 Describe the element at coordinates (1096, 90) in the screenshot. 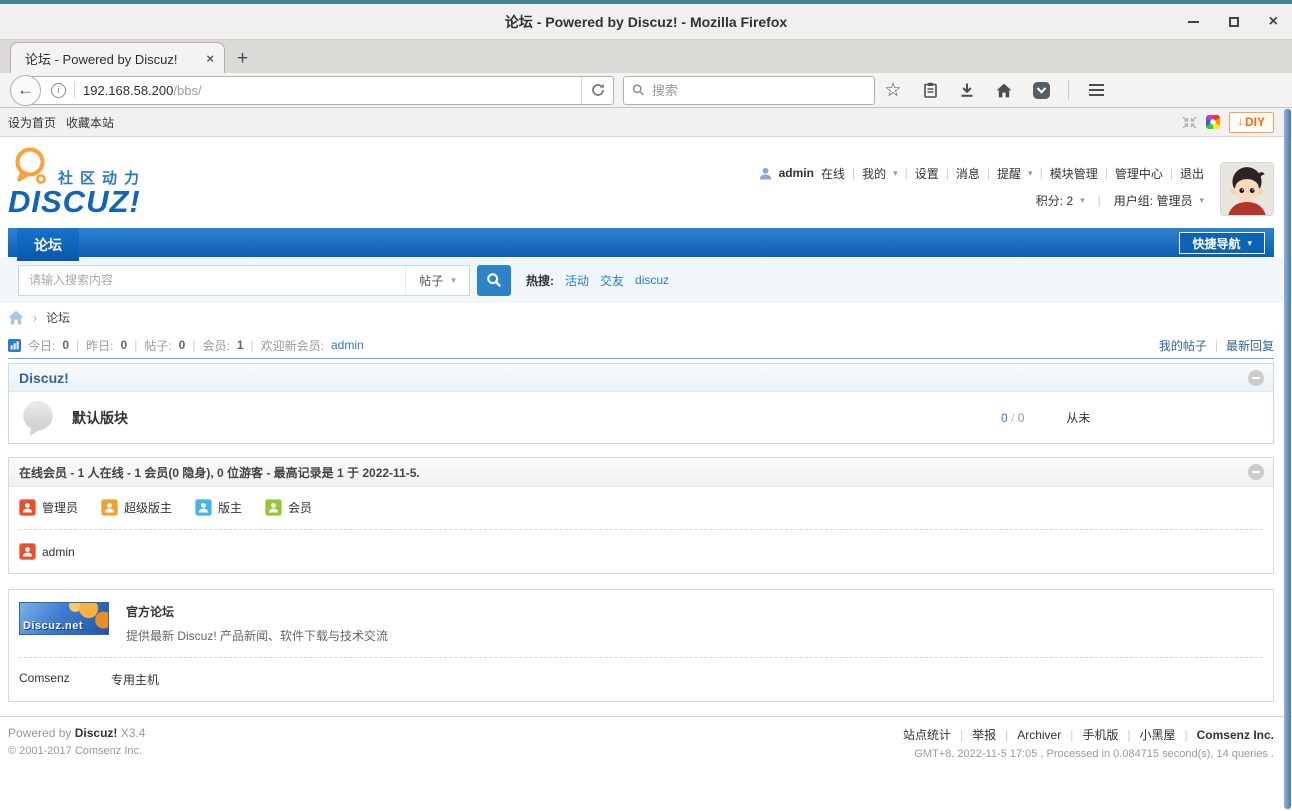

I see `menu-icon` at that location.